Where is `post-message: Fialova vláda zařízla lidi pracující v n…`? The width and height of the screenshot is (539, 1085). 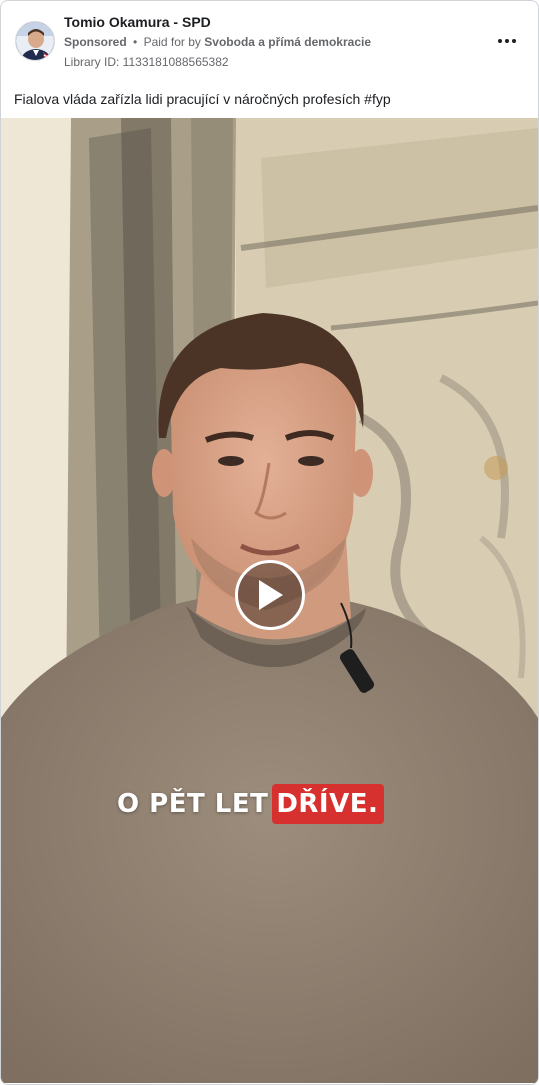 post-message: Fialova vláda zařízla lidi pracující v n… is located at coordinates (202, 99).